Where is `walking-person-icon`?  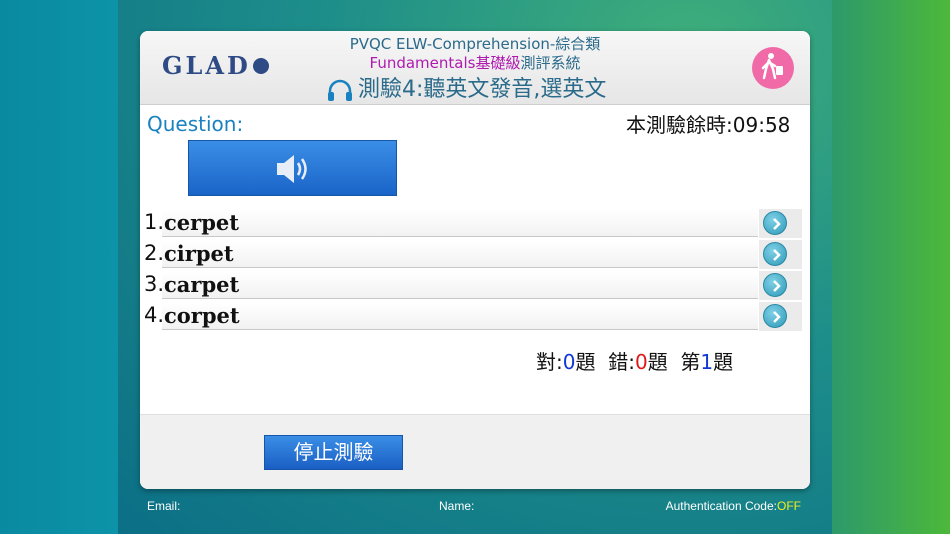
walking-person-icon is located at coordinates (772, 66).